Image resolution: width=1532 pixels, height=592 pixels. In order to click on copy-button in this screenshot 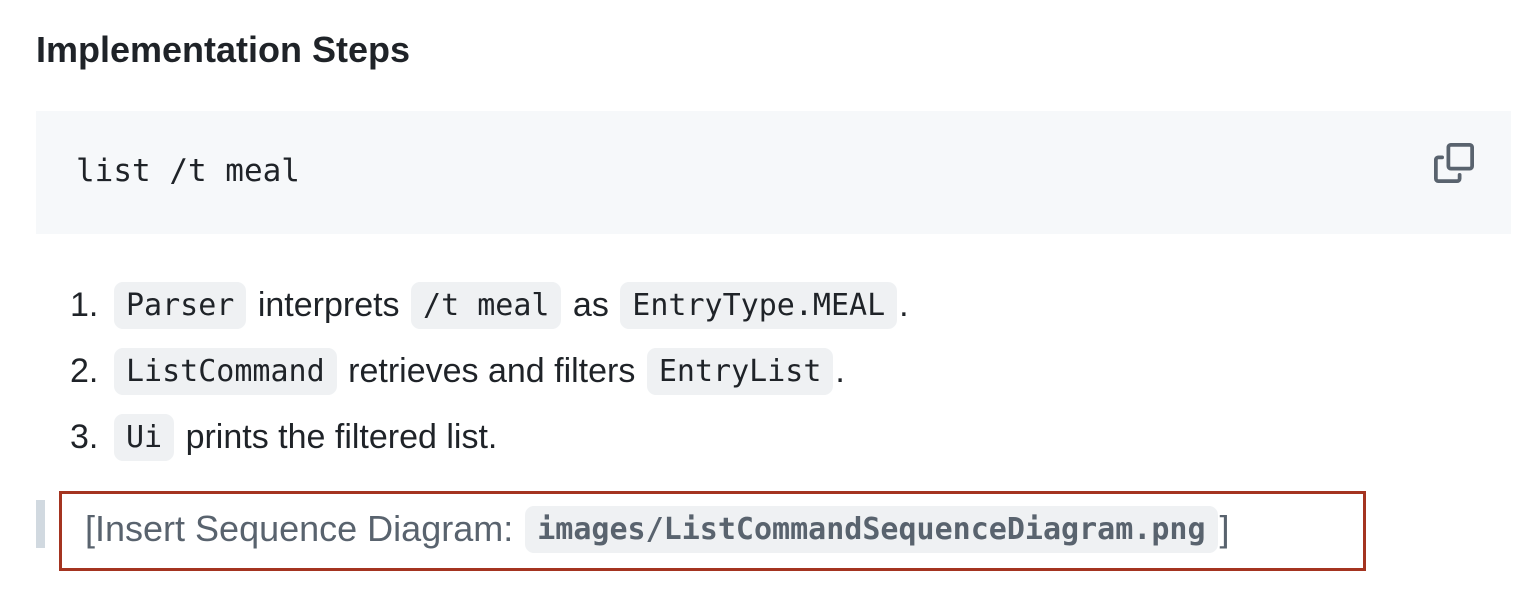, I will do `click(1454, 163)`.